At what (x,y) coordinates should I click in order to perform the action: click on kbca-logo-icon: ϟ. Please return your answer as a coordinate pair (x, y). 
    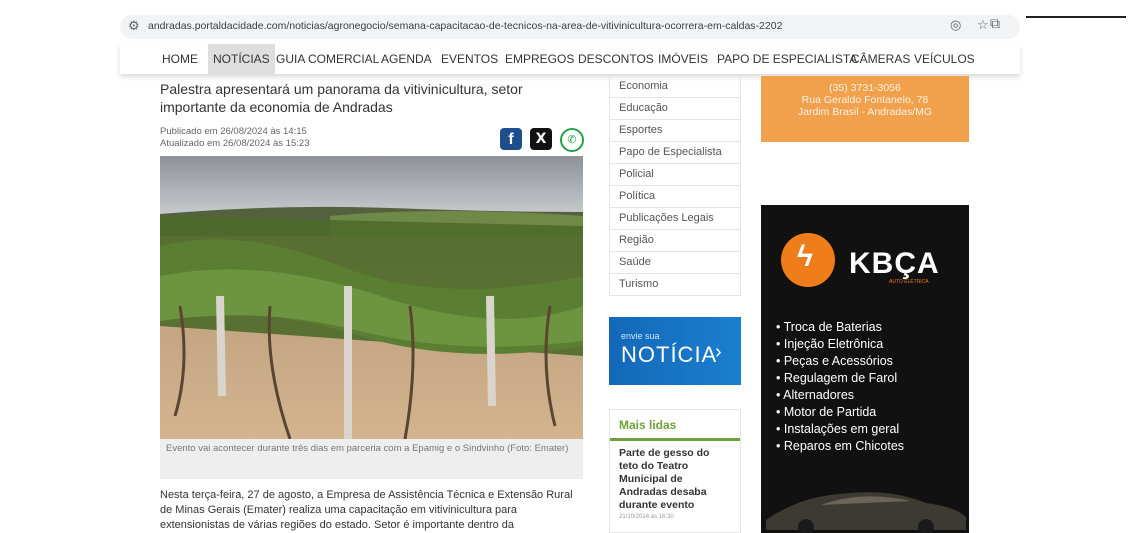
    Looking at the image, I should click on (808, 260).